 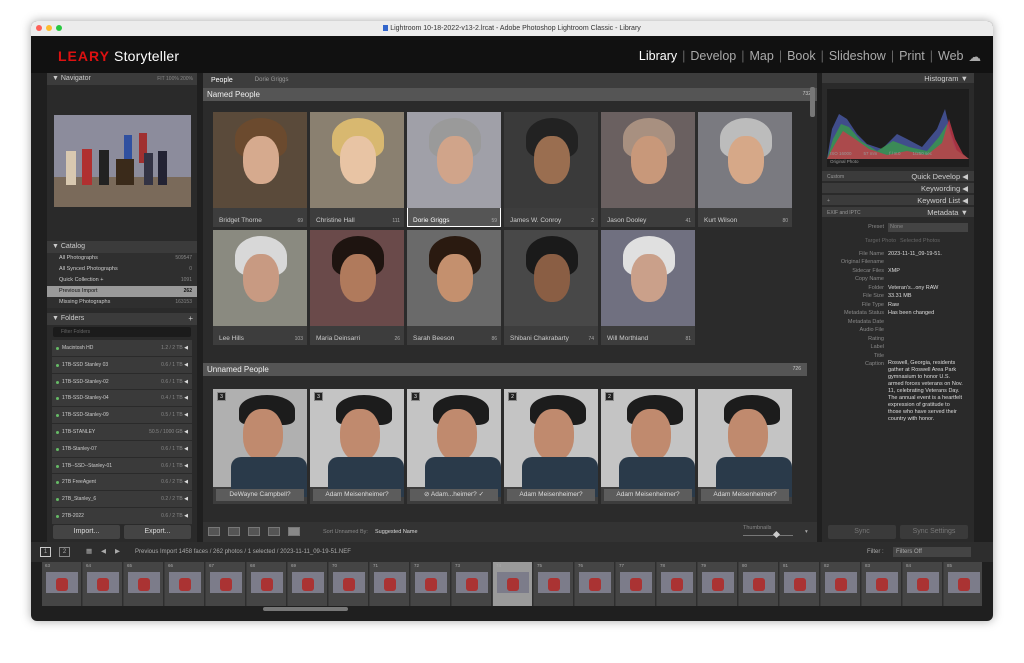 I want to click on sort-select: Suggested Name, so click(x=396, y=532).